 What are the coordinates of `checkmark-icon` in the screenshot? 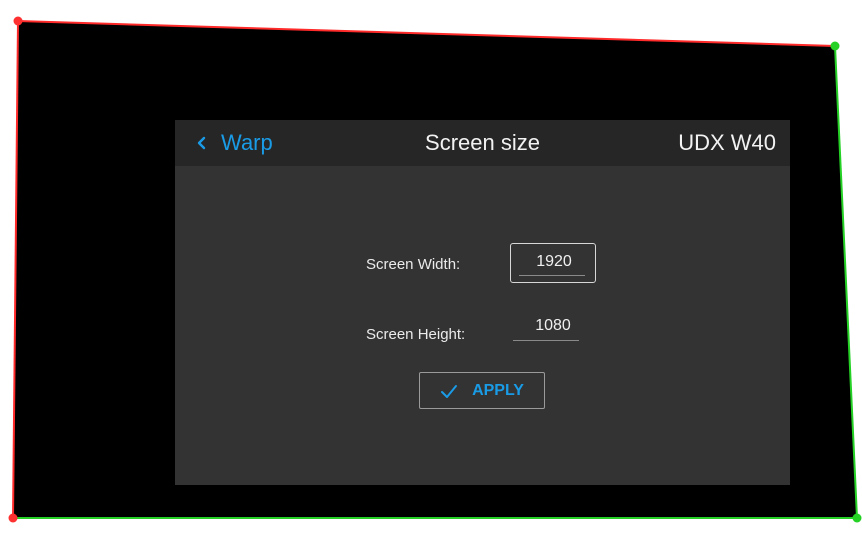 It's located at (449, 391).